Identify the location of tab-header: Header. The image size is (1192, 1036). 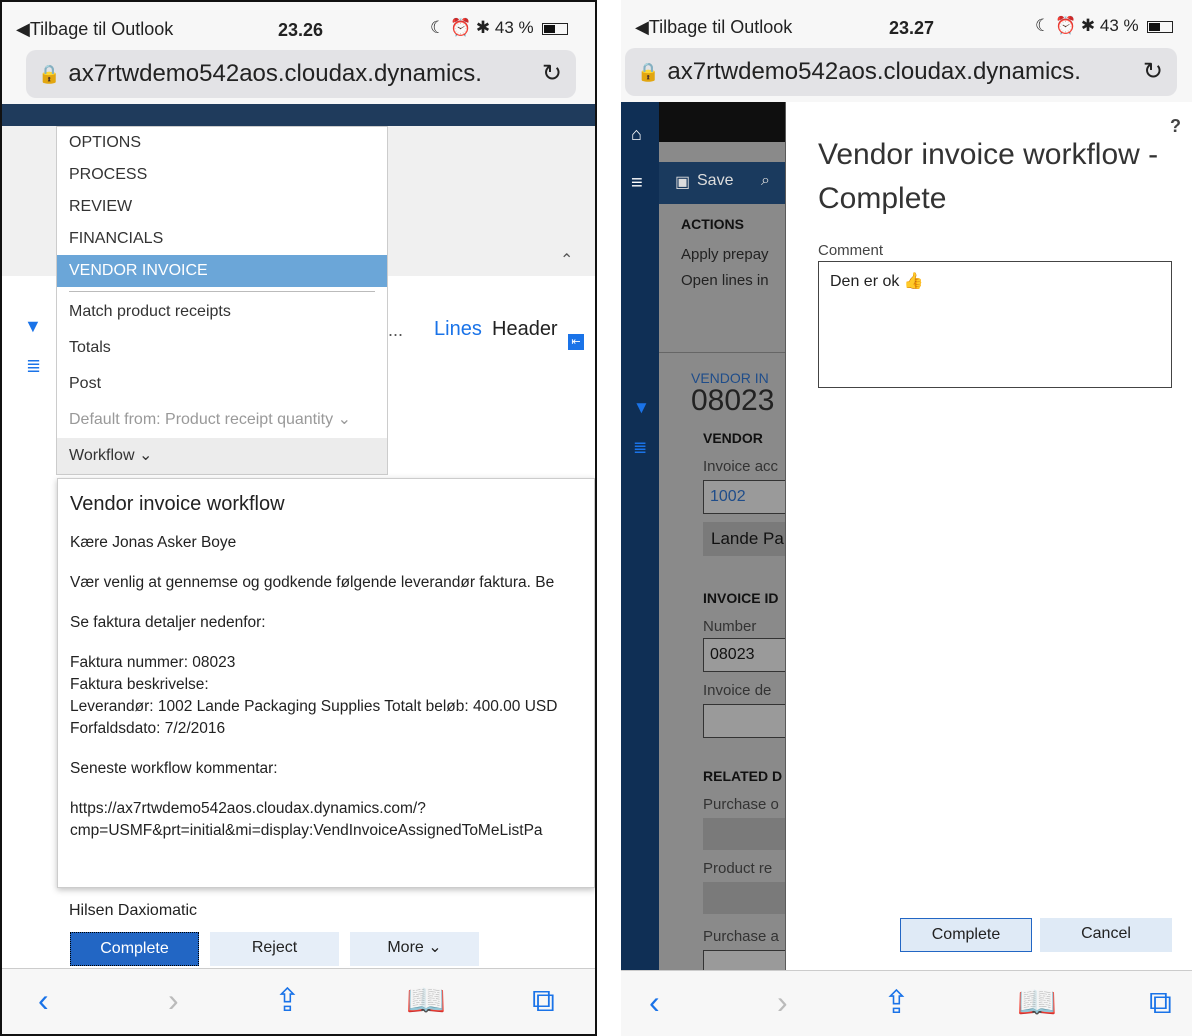
(525, 329).